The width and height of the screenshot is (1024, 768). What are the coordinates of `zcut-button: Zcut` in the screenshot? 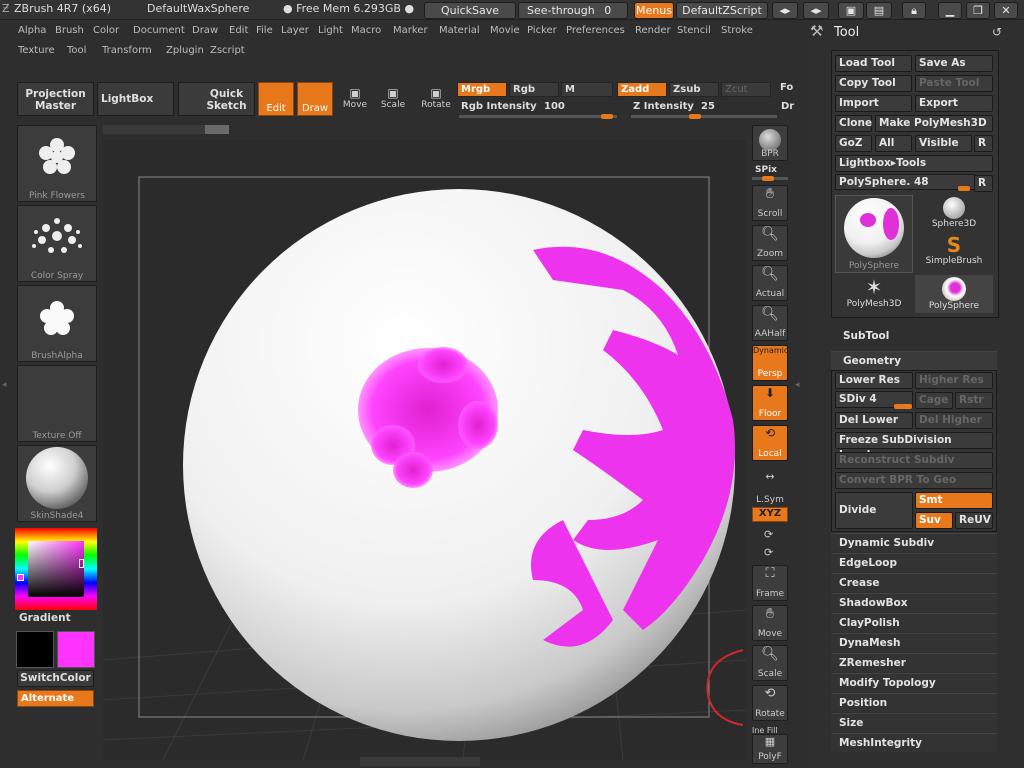 It's located at (746, 89).